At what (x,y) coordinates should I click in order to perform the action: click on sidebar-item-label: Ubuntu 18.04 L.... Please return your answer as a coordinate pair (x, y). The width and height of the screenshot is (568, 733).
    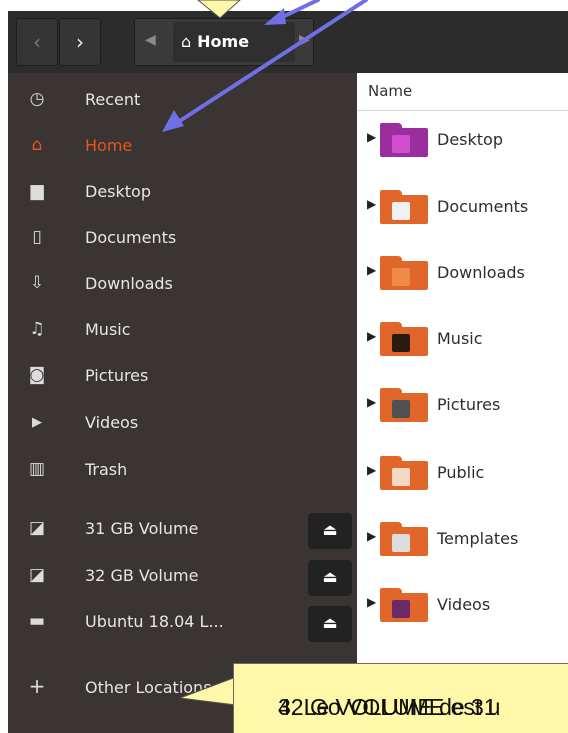
    Looking at the image, I should click on (154, 621).